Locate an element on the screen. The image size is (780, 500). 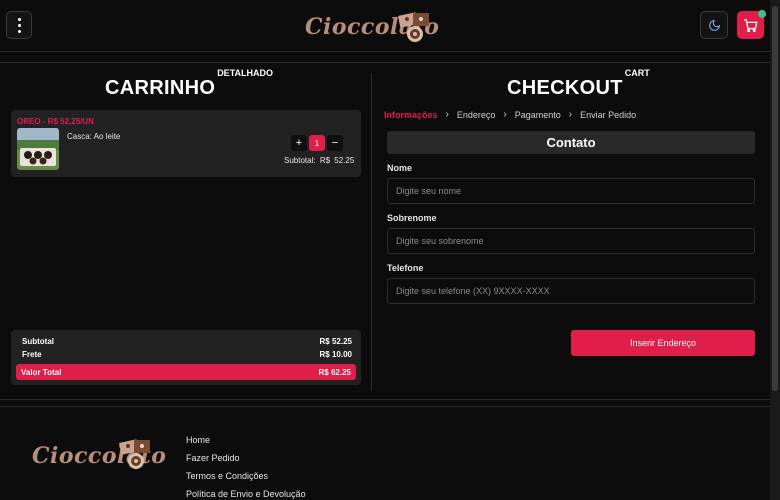
total-label: Valor Total is located at coordinates (41, 372).